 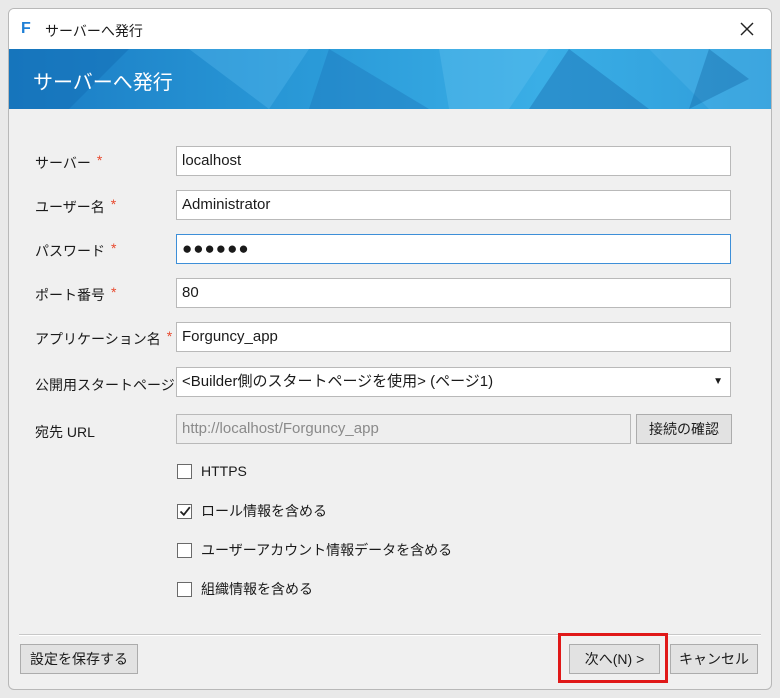 What do you see at coordinates (63, 163) in the screenshot?
I see `server-label-text: サーバー` at bounding box center [63, 163].